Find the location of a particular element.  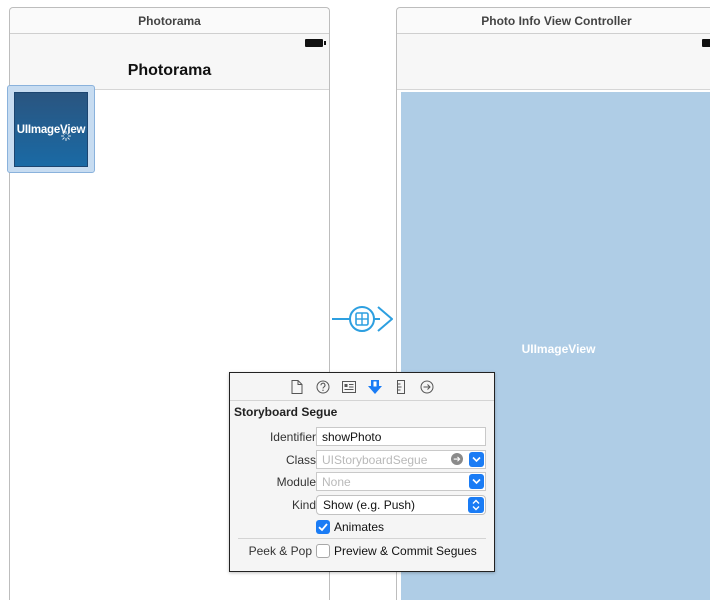

animates-label: Animates is located at coordinates (359, 527).